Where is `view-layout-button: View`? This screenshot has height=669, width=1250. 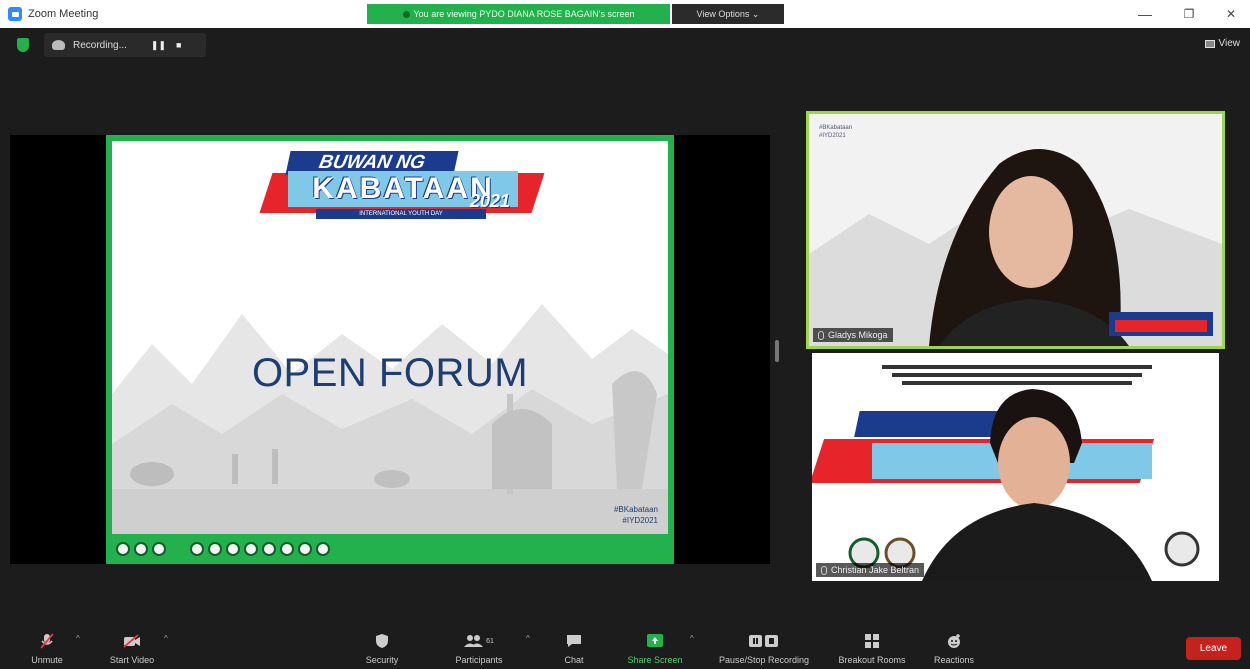
view-layout-button: View is located at coordinates (1222, 43).